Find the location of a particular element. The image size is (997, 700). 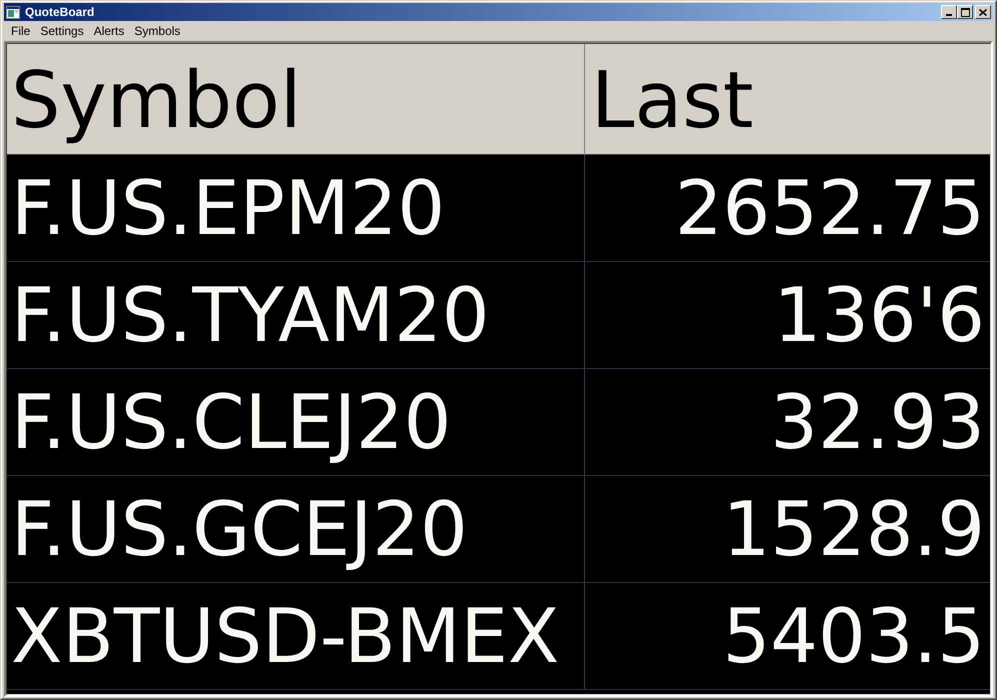

table-cell: F.US.GCEJ20 is located at coordinates (296, 529).